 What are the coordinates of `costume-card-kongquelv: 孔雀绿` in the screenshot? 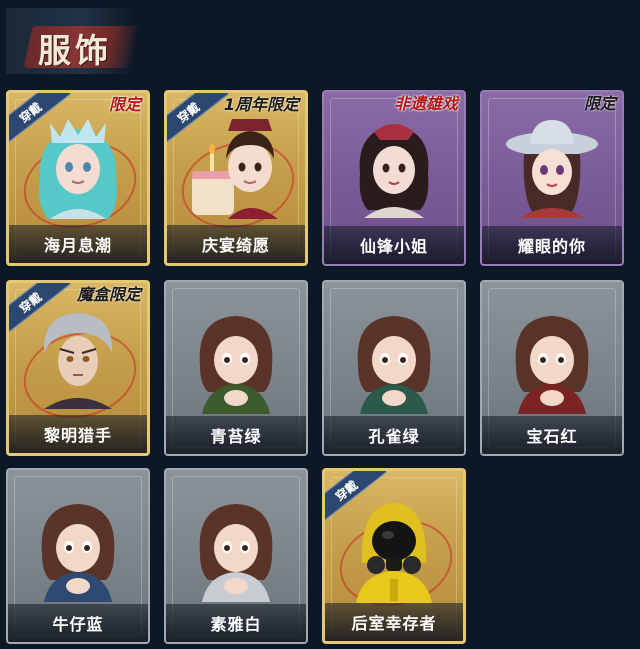 It's located at (394, 368).